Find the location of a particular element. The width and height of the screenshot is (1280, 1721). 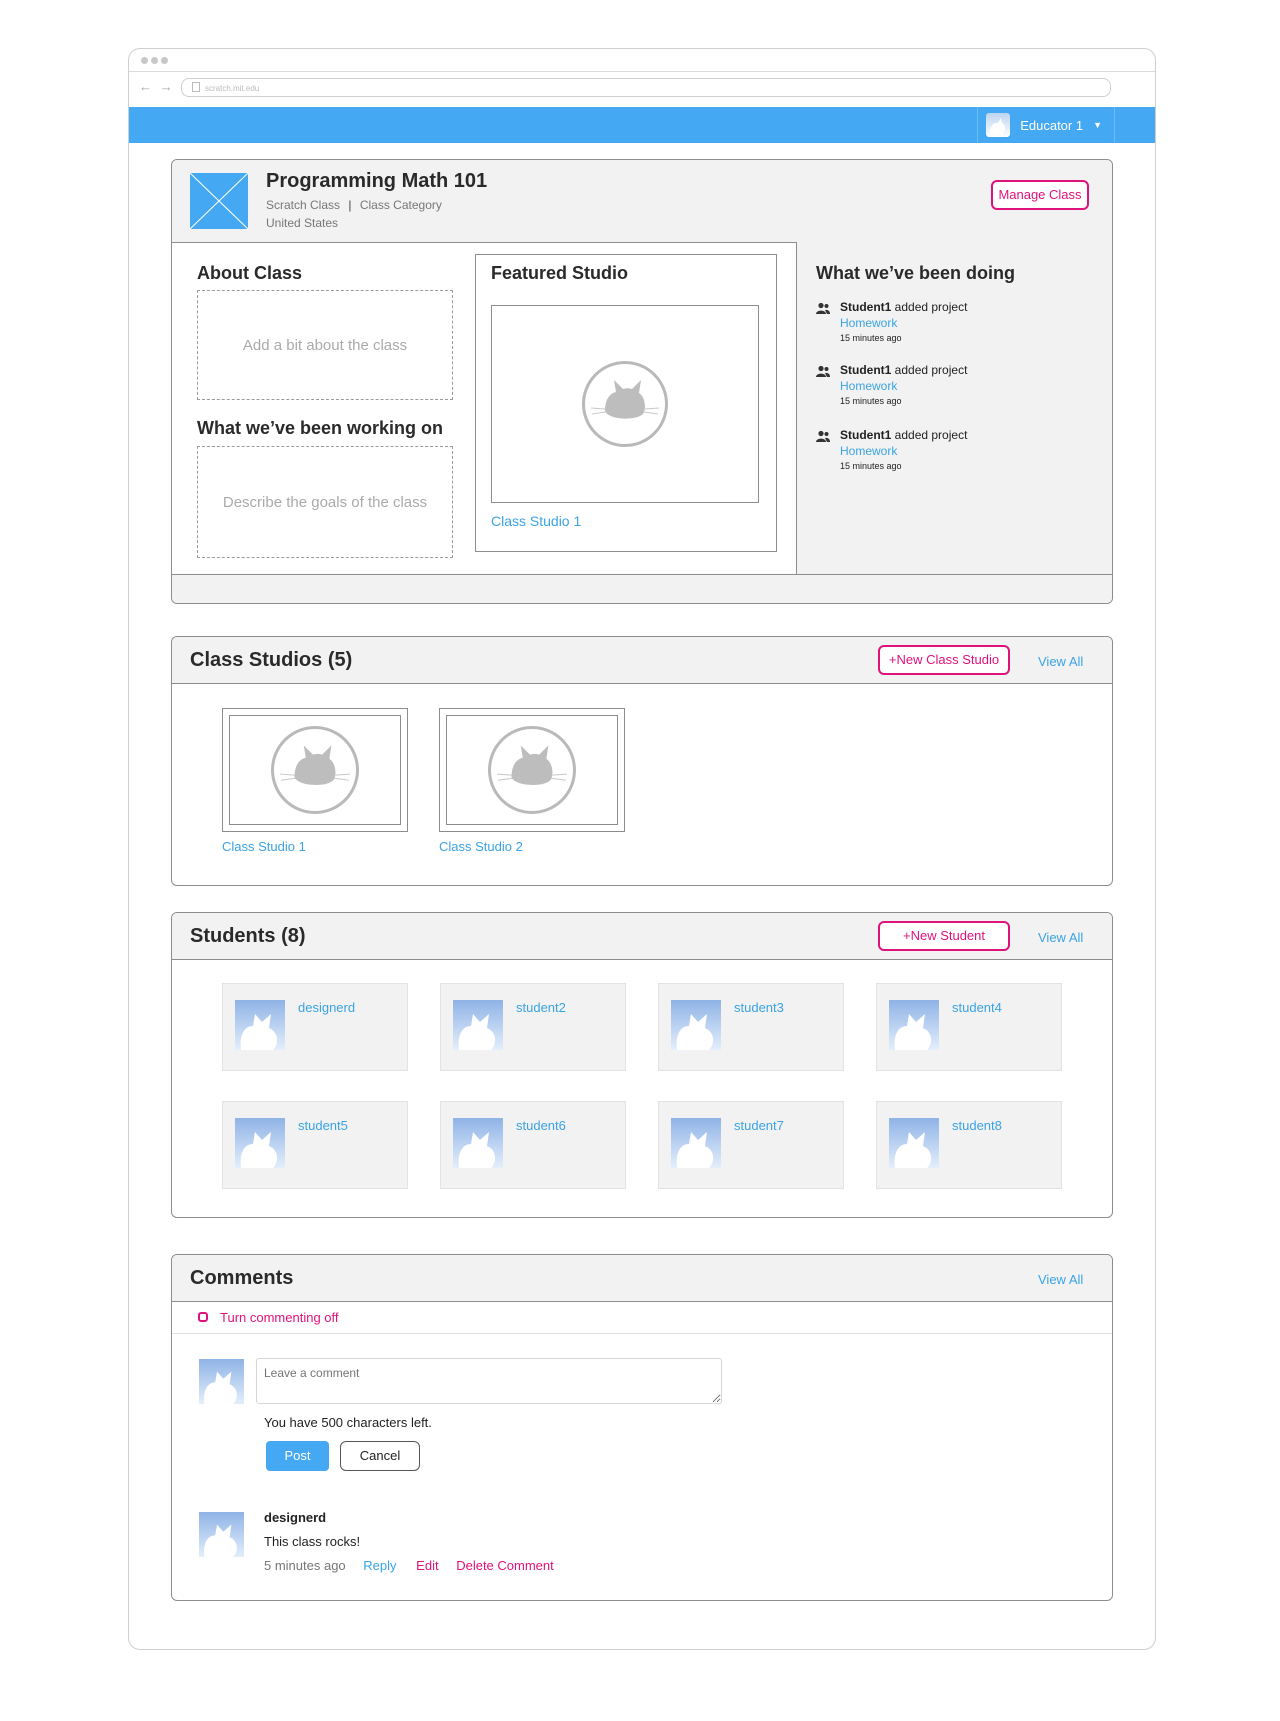

about-placeholder: Add a bit about the class is located at coordinates (325, 345).